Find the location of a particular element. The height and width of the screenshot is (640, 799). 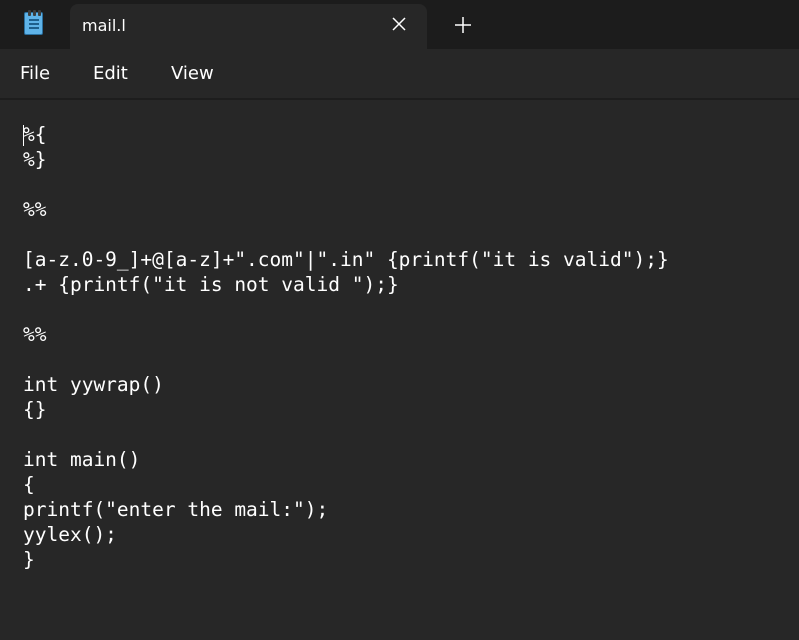

notepad-icon is located at coordinates (33, 22).